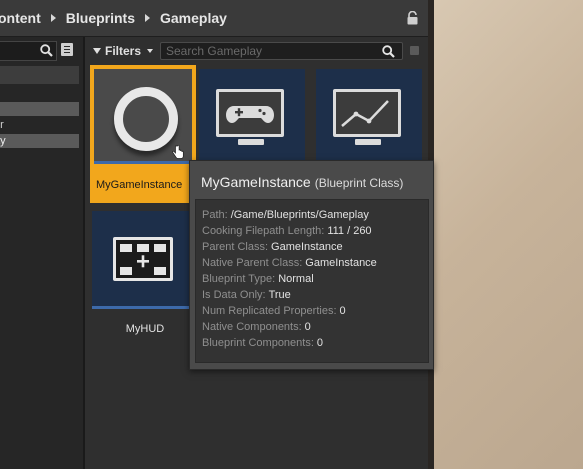 The width and height of the screenshot is (583, 469). Describe the element at coordinates (193, 18) in the screenshot. I see `breadcrumb-item-gameplay: Gameplay` at that location.